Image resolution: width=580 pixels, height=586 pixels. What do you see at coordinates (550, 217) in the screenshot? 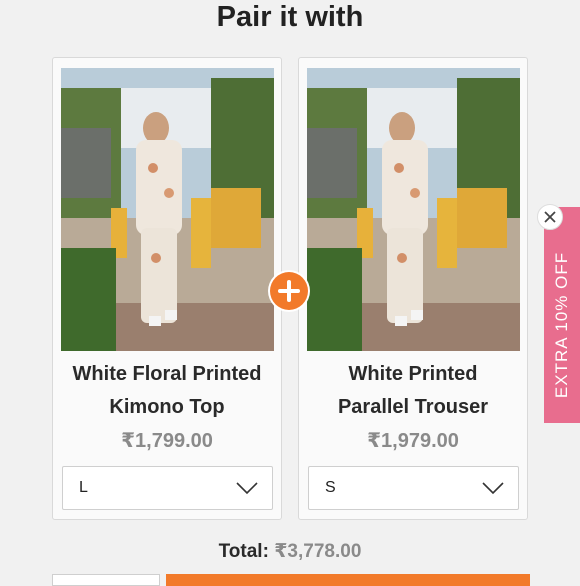
I see `close-icon` at bounding box center [550, 217].